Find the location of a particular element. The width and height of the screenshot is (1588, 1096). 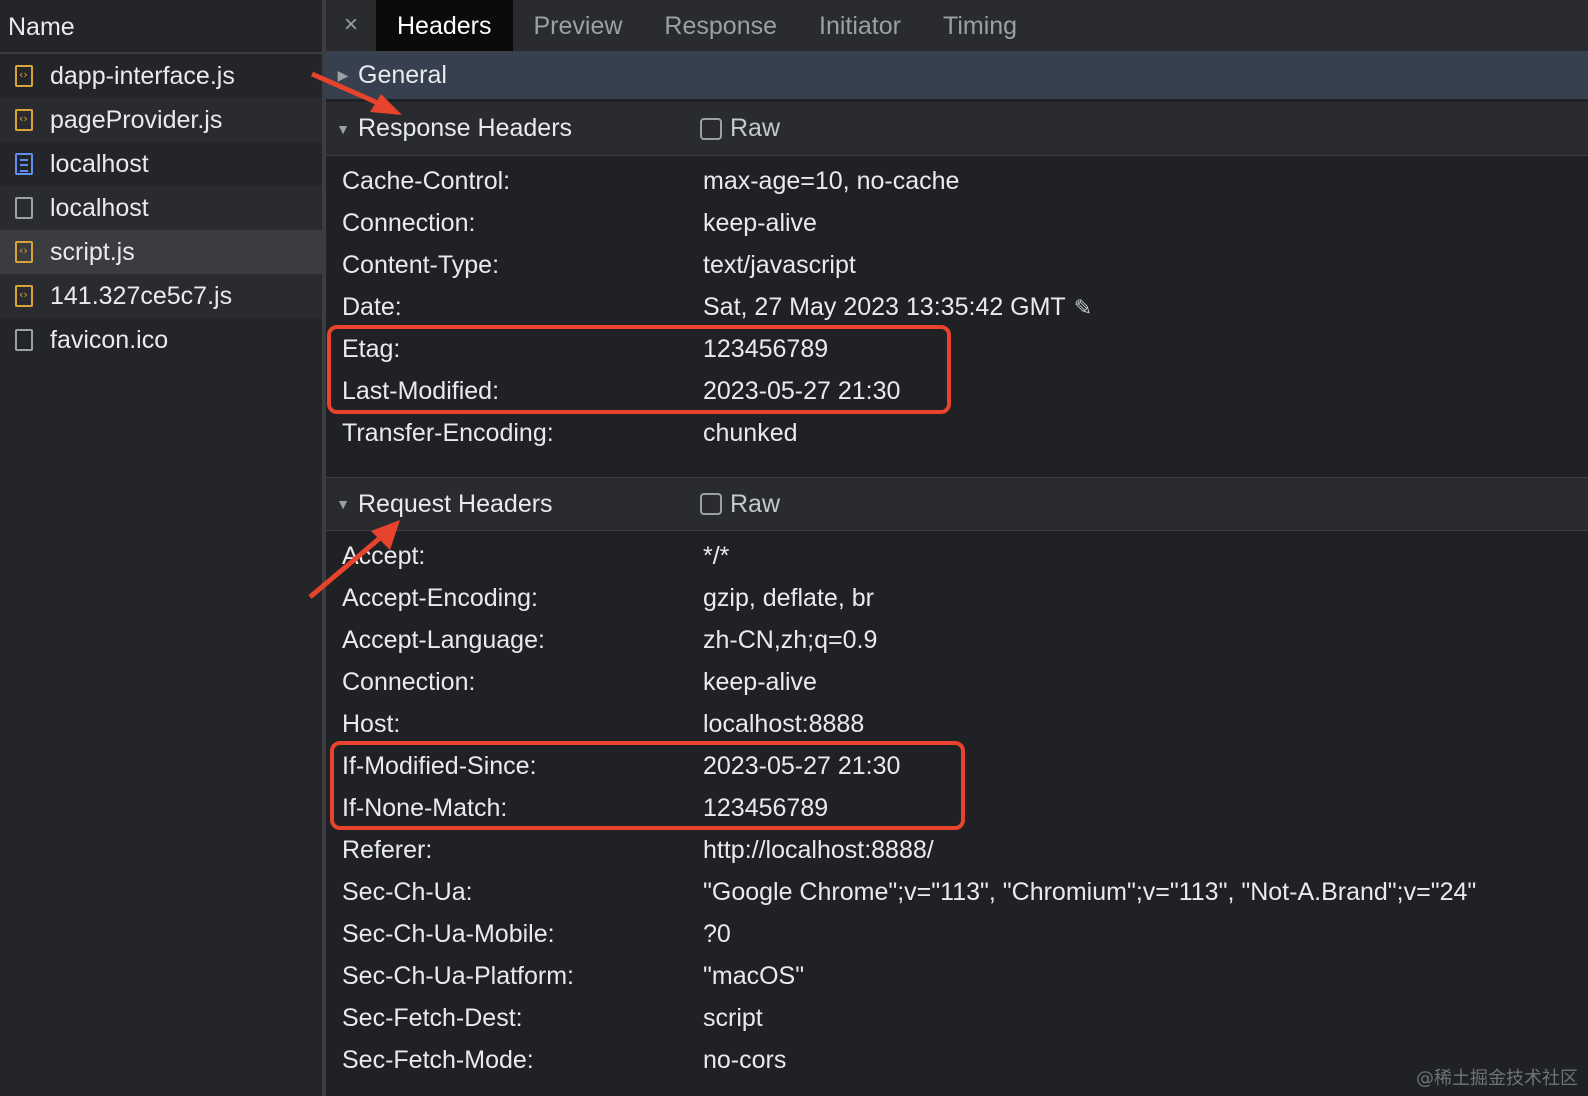

arrow-to-request-headers is located at coordinates (354, 559).